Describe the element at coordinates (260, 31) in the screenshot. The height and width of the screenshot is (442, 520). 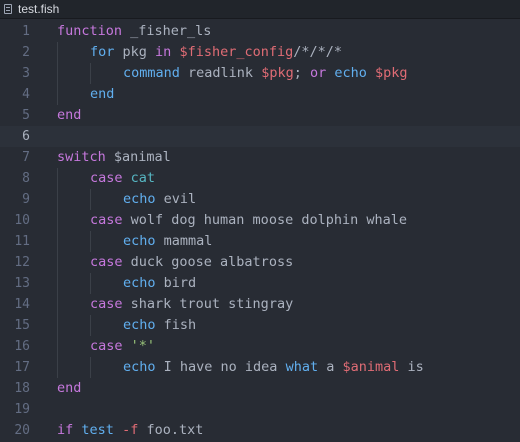
I see `code-line: 1 function _fisher_ls` at that location.